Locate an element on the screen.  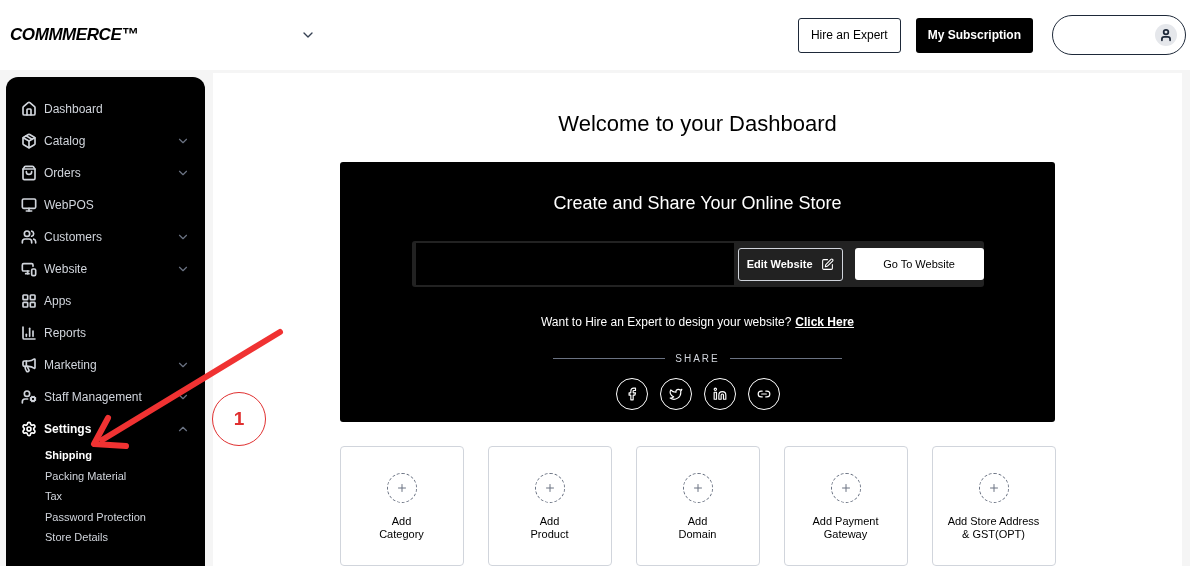
edit-website-button: Edit Website is located at coordinates (790, 264).